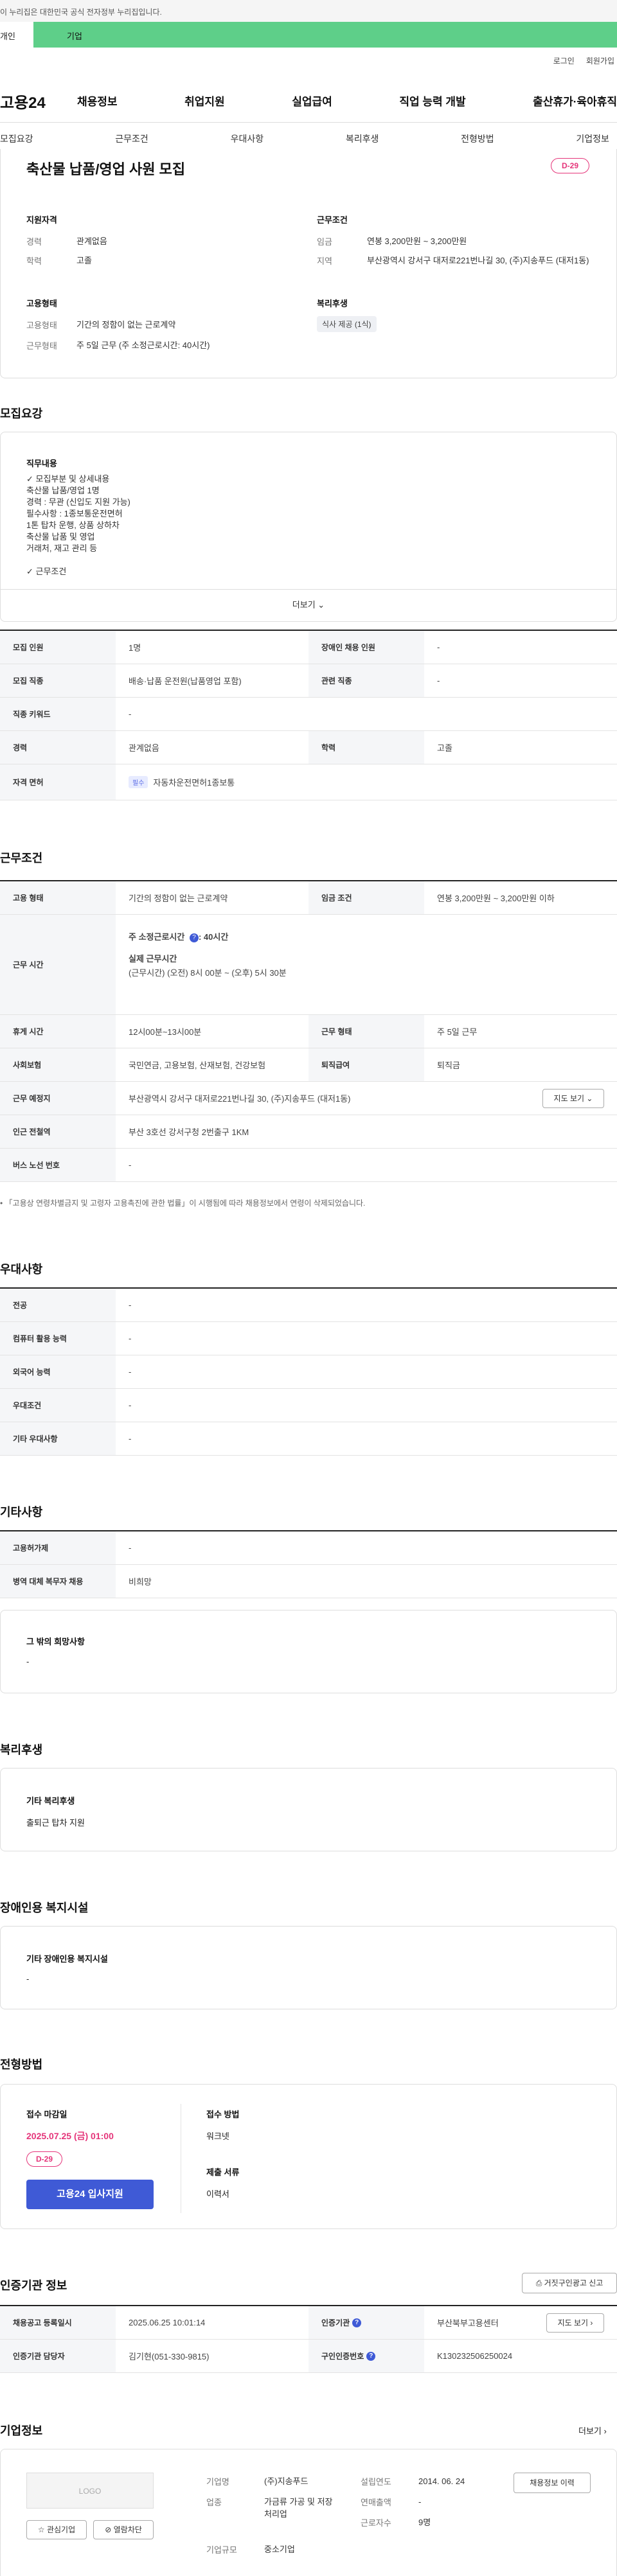  Describe the element at coordinates (106, 169) in the screenshot. I see `job-title: 축산물 납품/영업 사원 모집` at that location.